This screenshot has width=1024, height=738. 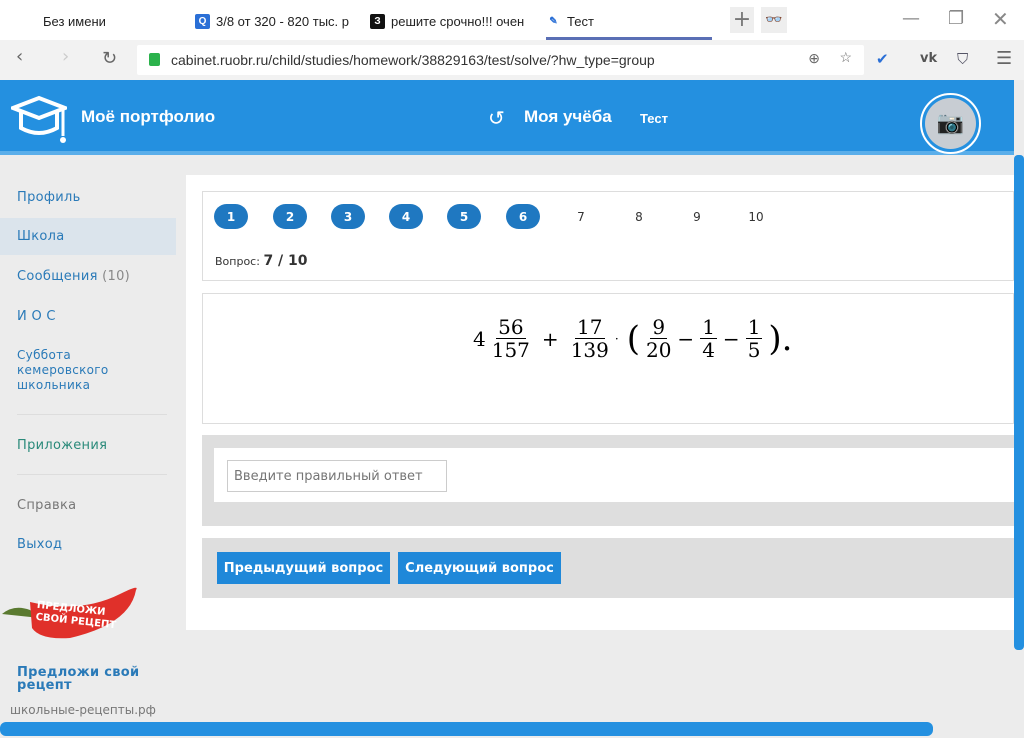 What do you see at coordinates (911, 18) in the screenshot?
I see `minimize-icon: —` at bounding box center [911, 18].